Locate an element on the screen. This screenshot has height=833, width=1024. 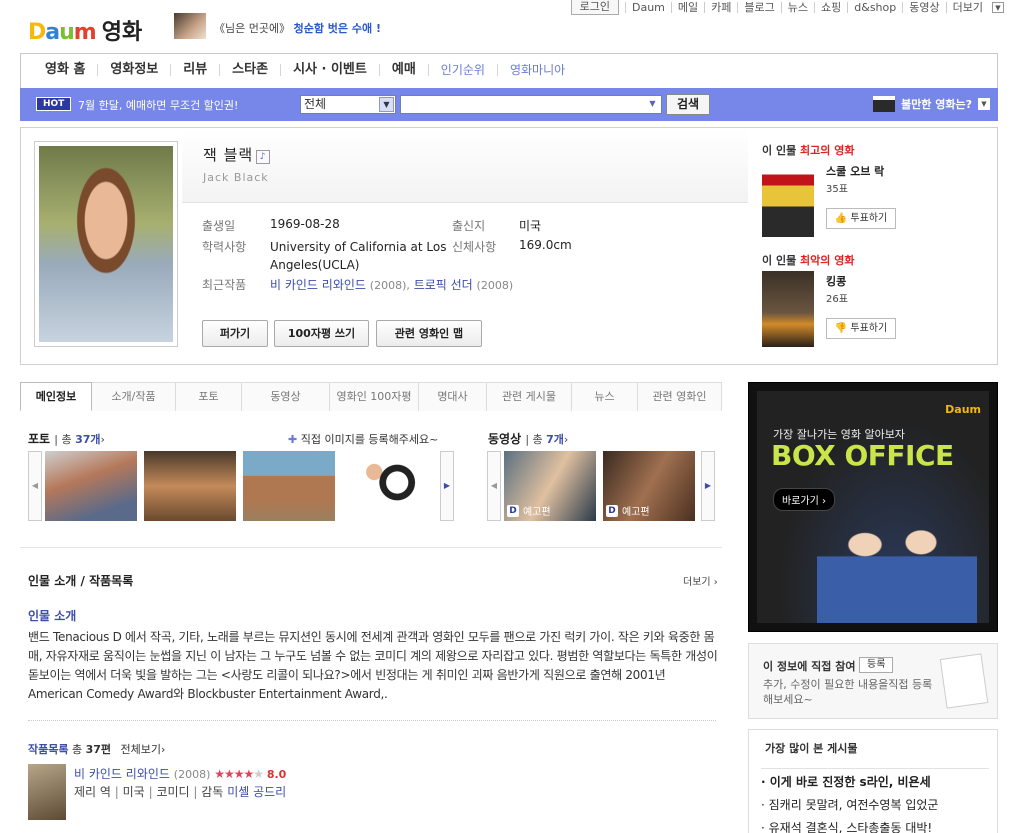
nav-movie-home: 영화 홈 is located at coordinates (65, 69).